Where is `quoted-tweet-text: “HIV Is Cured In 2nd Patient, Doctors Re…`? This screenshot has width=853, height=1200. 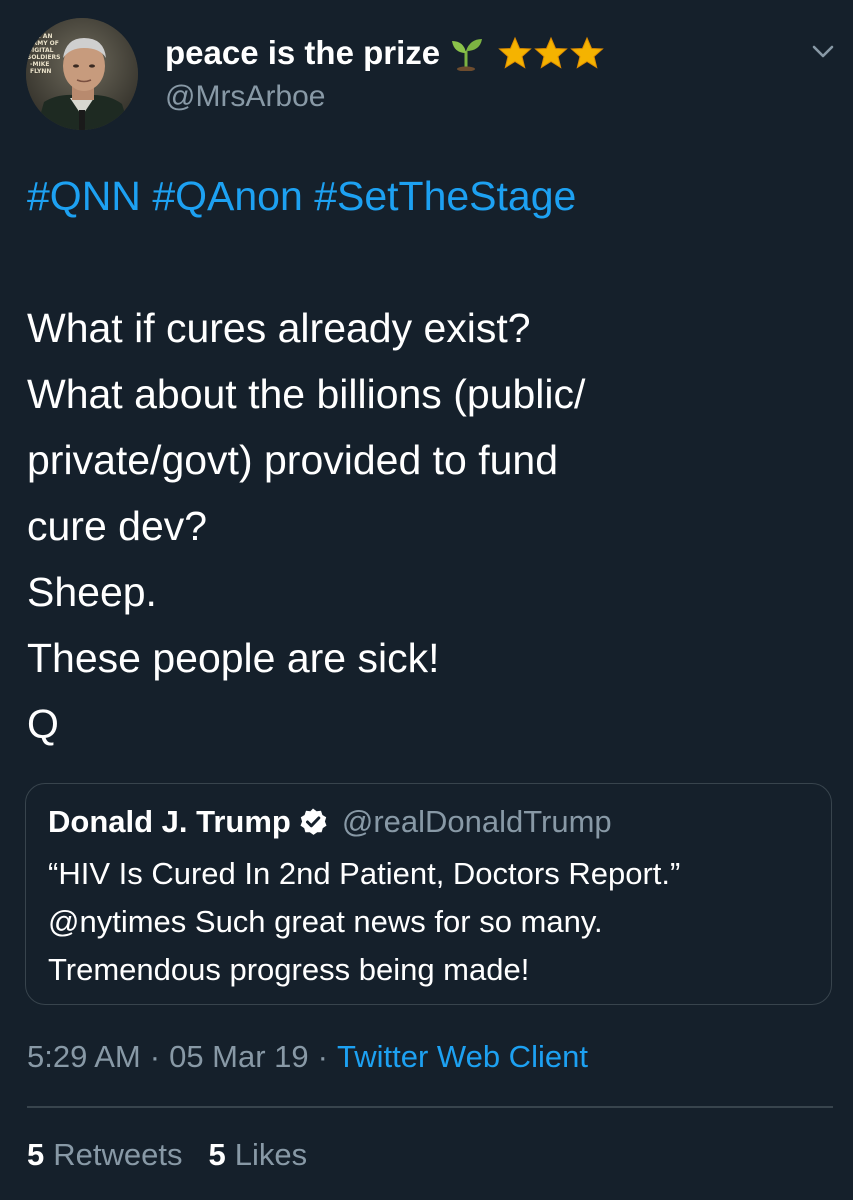 quoted-tweet-text: “HIV Is Cured In 2nd Patient, Doctors Re… is located at coordinates (433, 922).